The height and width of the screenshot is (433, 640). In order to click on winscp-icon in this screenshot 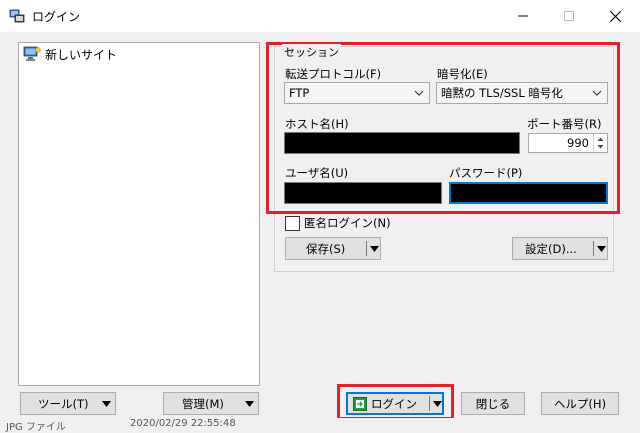, I will do `click(17, 16)`.